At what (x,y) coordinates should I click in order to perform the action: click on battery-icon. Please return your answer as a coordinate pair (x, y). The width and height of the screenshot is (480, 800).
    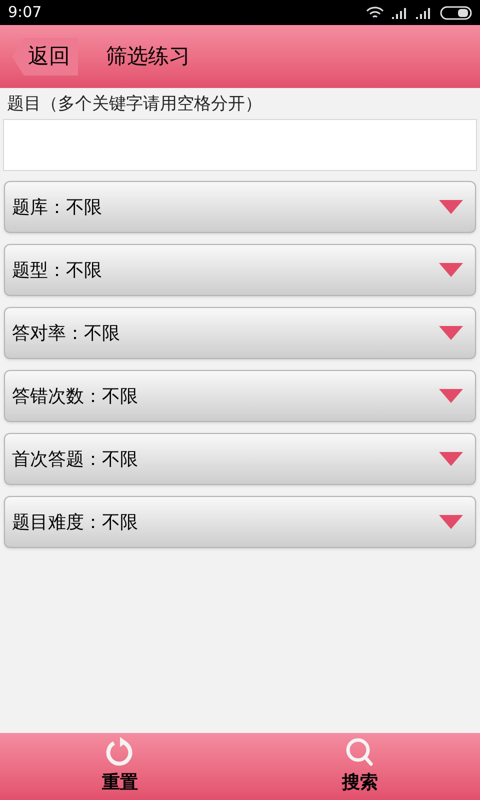
    Looking at the image, I should click on (456, 13).